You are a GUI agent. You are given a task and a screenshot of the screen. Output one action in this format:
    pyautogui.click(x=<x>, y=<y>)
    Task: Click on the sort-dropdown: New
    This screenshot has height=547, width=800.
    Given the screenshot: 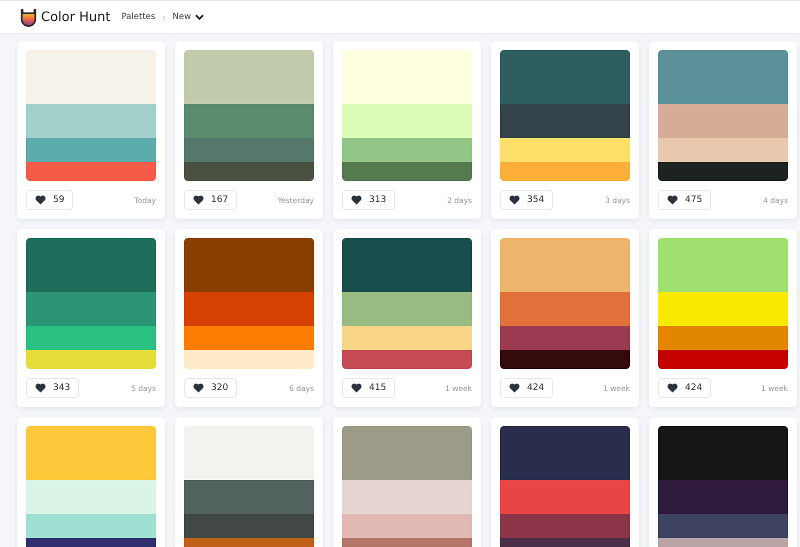 What is the action you would take?
    pyautogui.click(x=188, y=17)
    